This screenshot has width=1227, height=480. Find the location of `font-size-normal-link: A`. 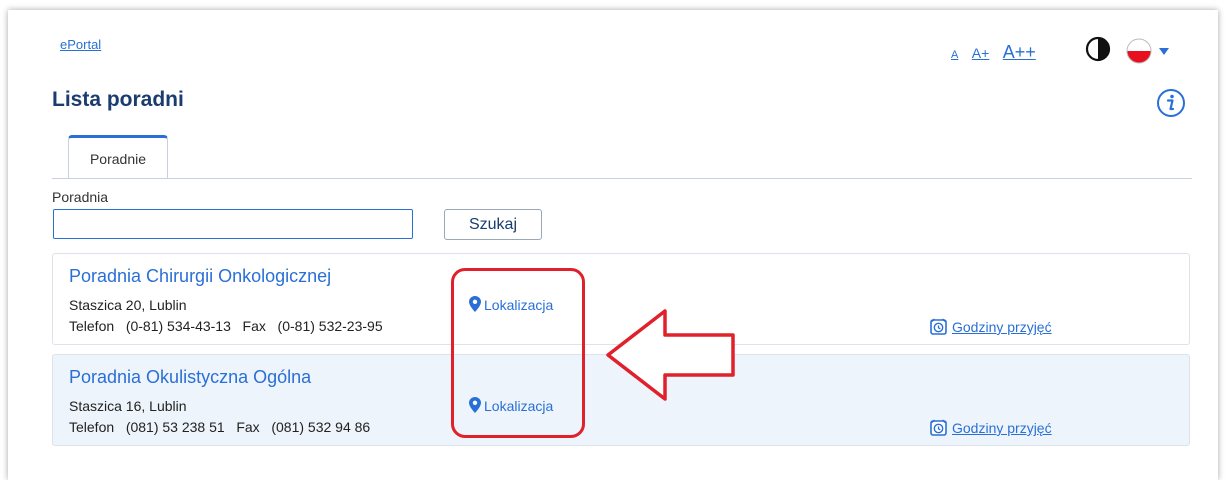

font-size-normal-link: A is located at coordinates (954, 55).